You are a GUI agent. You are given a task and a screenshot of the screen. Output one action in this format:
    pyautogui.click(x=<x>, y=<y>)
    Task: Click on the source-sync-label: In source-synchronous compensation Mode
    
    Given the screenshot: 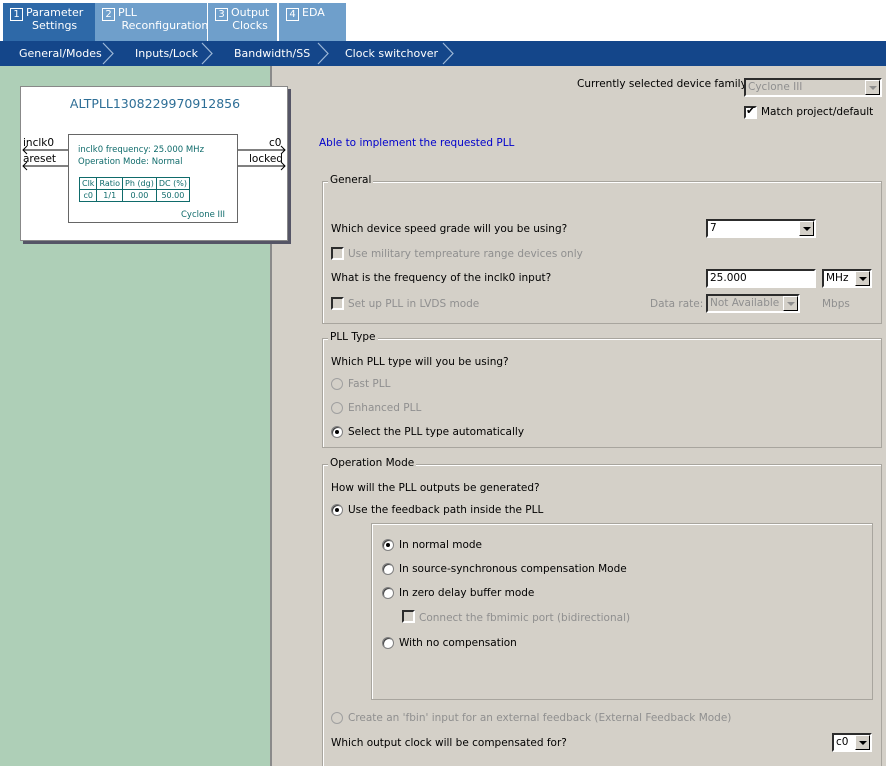 What is the action you would take?
    pyautogui.click(x=513, y=569)
    